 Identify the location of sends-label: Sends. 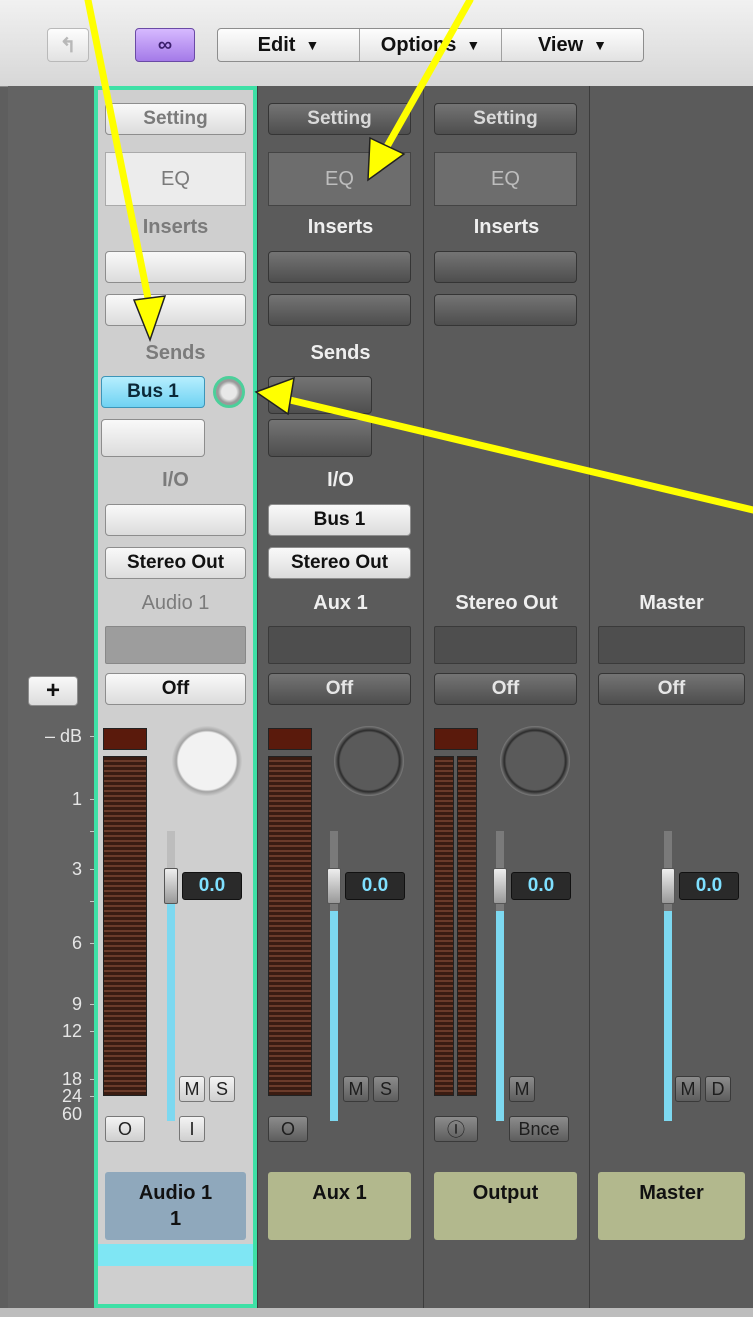
(340, 353).